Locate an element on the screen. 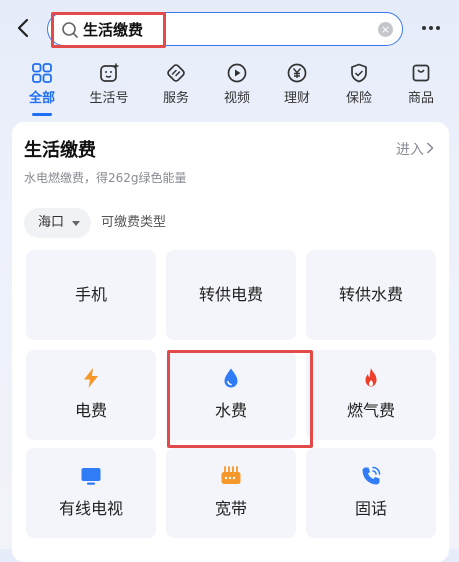 The width and height of the screenshot is (459, 562). back-button is located at coordinates (23, 28).